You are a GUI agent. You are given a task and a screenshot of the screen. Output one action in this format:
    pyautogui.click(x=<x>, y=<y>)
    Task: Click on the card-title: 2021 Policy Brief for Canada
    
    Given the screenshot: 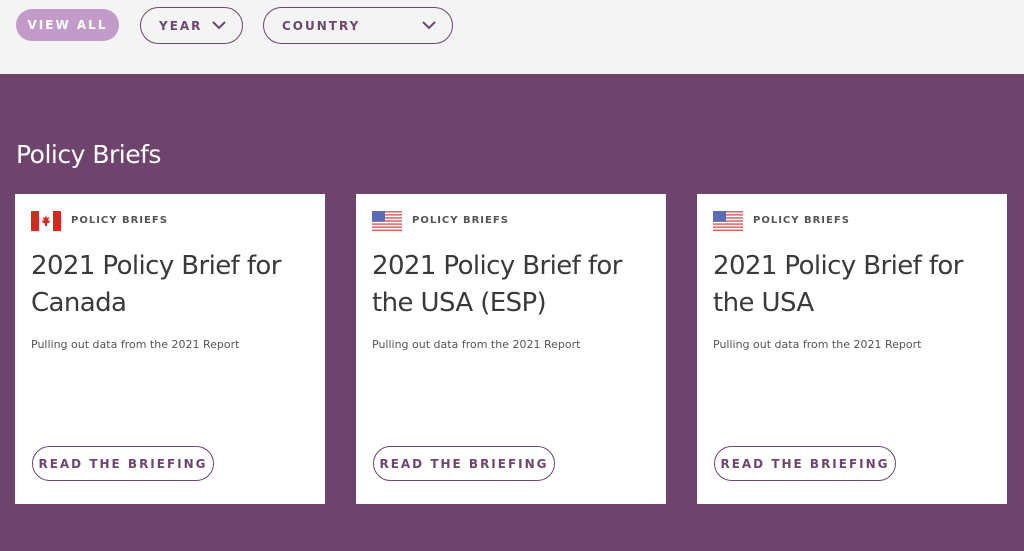 What is the action you would take?
    pyautogui.click(x=171, y=285)
    